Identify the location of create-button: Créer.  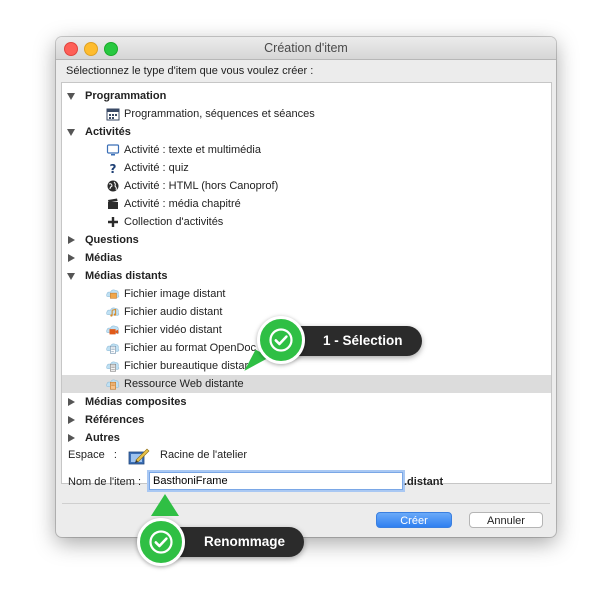
(414, 520).